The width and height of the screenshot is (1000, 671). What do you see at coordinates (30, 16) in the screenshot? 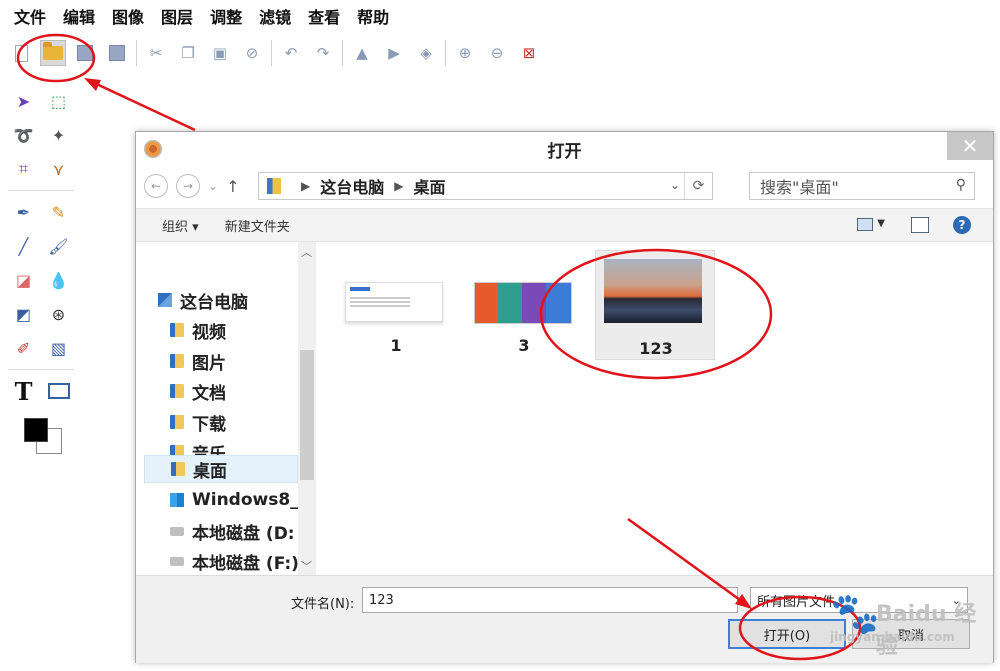
I see `menu-file: 文件` at bounding box center [30, 16].